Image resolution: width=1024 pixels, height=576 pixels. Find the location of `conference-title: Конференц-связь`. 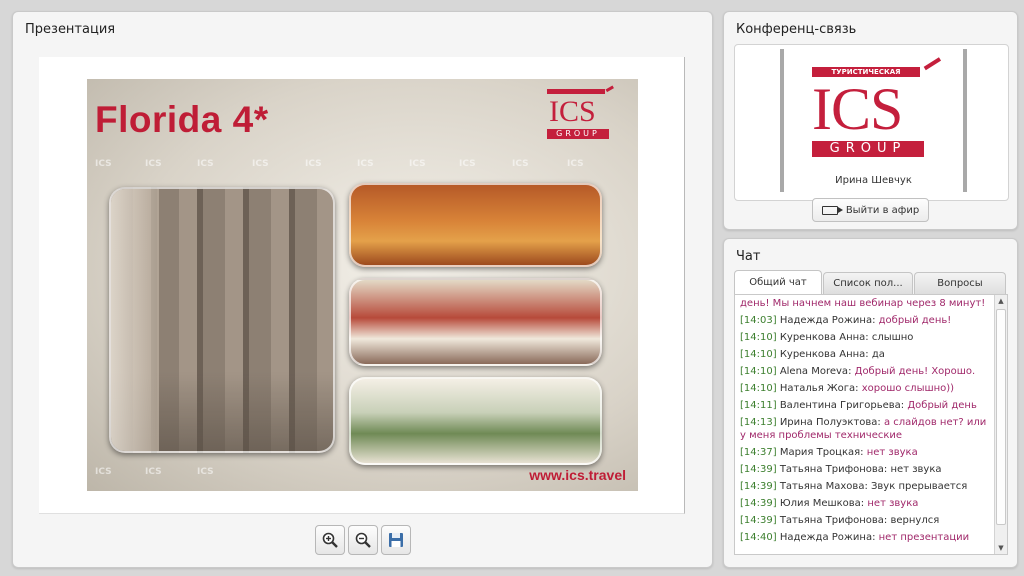

conference-title: Конференц-связь is located at coordinates (796, 29).